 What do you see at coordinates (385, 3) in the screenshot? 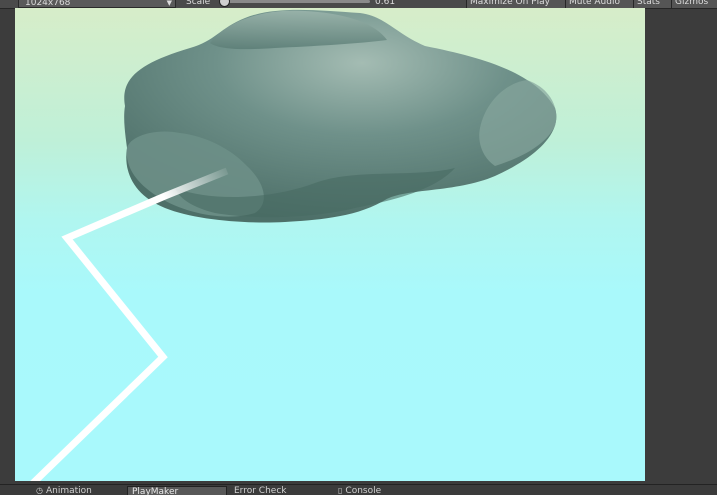
I see `scale-value: 0.61` at bounding box center [385, 3].